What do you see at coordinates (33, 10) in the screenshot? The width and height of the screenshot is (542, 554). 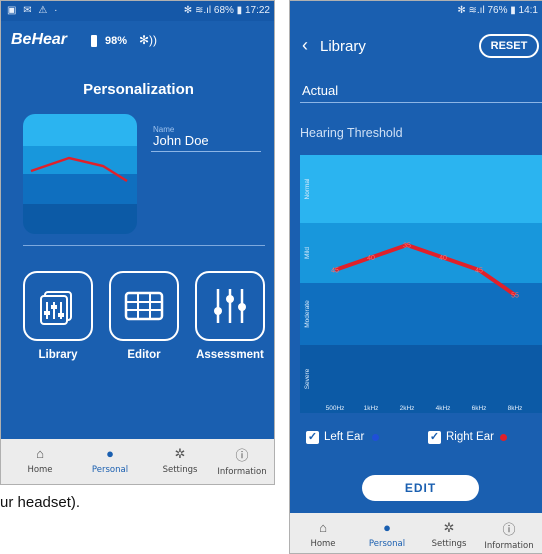 I see `status-left-icons: ▣ ✉ ⚠ ·` at bounding box center [33, 10].